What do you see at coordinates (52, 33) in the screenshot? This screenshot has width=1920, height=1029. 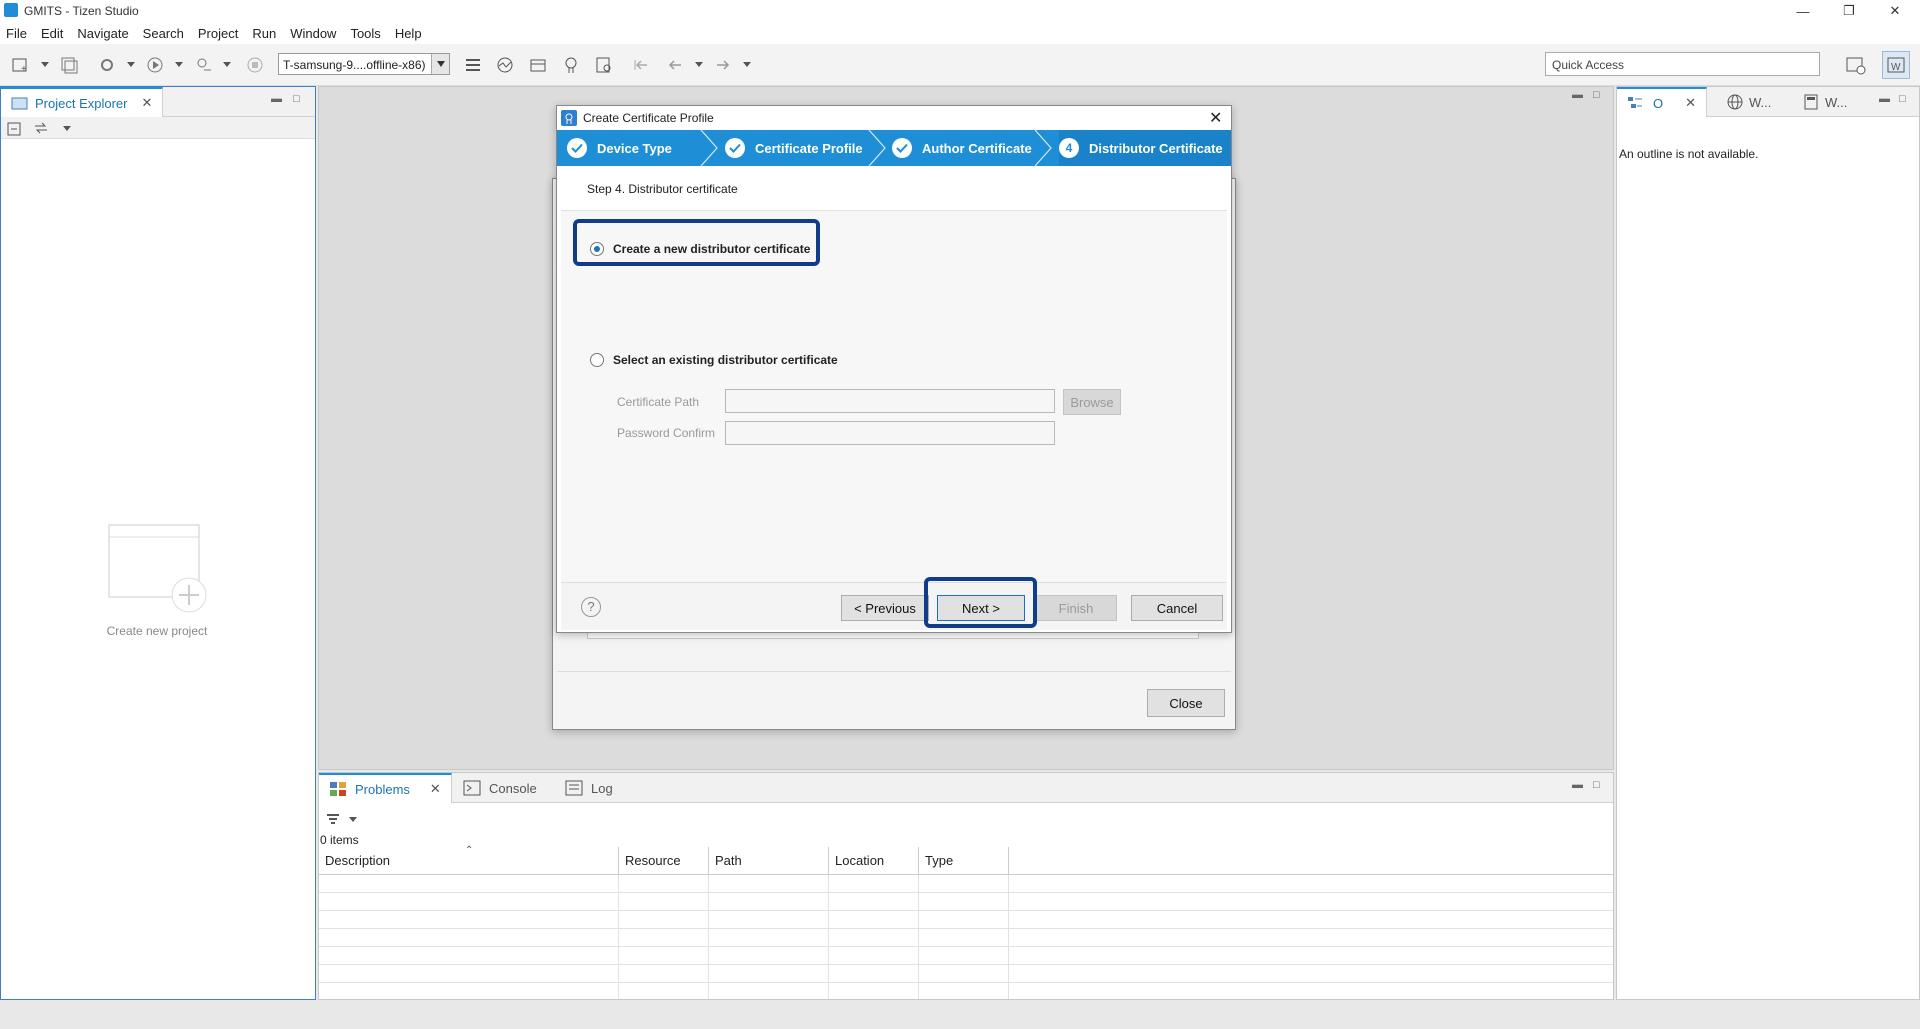 I see `menu-edit: Edit` at bounding box center [52, 33].